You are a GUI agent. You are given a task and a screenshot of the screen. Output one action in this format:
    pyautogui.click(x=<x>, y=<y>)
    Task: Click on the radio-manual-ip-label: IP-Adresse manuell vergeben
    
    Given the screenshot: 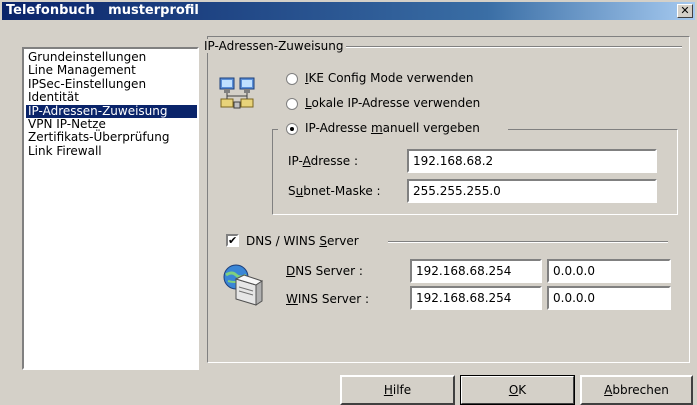 What is the action you would take?
    pyautogui.click(x=392, y=128)
    